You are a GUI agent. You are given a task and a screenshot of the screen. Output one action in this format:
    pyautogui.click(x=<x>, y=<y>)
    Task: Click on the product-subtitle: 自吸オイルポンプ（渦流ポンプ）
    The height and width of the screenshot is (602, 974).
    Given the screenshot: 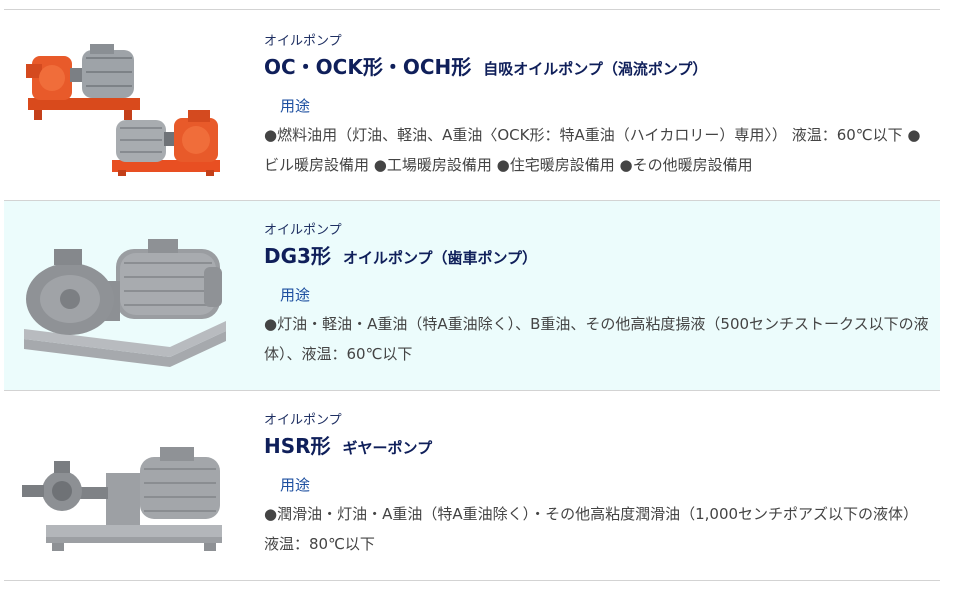 What is the action you would take?
    pyautogui.click(x=595, y=69)
    